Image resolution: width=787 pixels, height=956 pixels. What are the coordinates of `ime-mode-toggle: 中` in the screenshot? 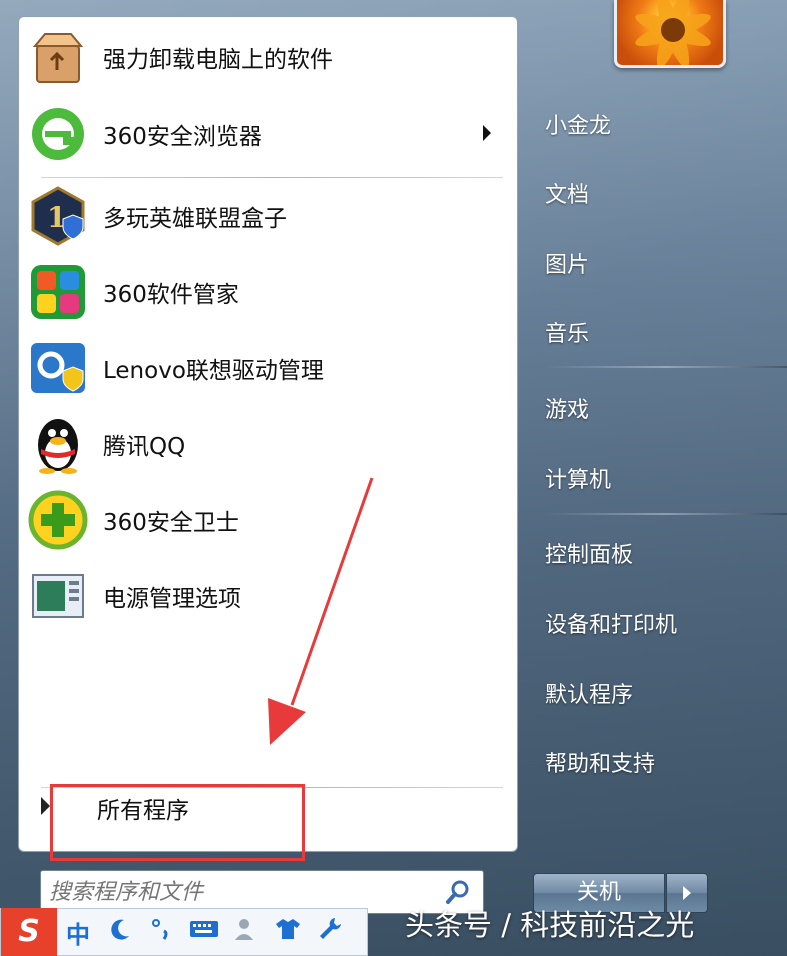 It's located at (78, 932).